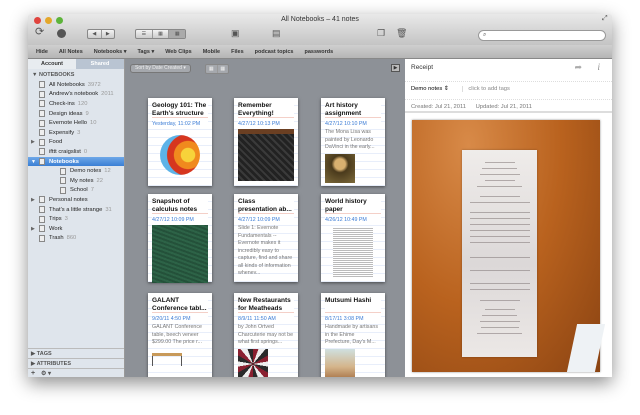  I want to click on sidebar-item-label: ifttt craigslist, so click(65, 151).